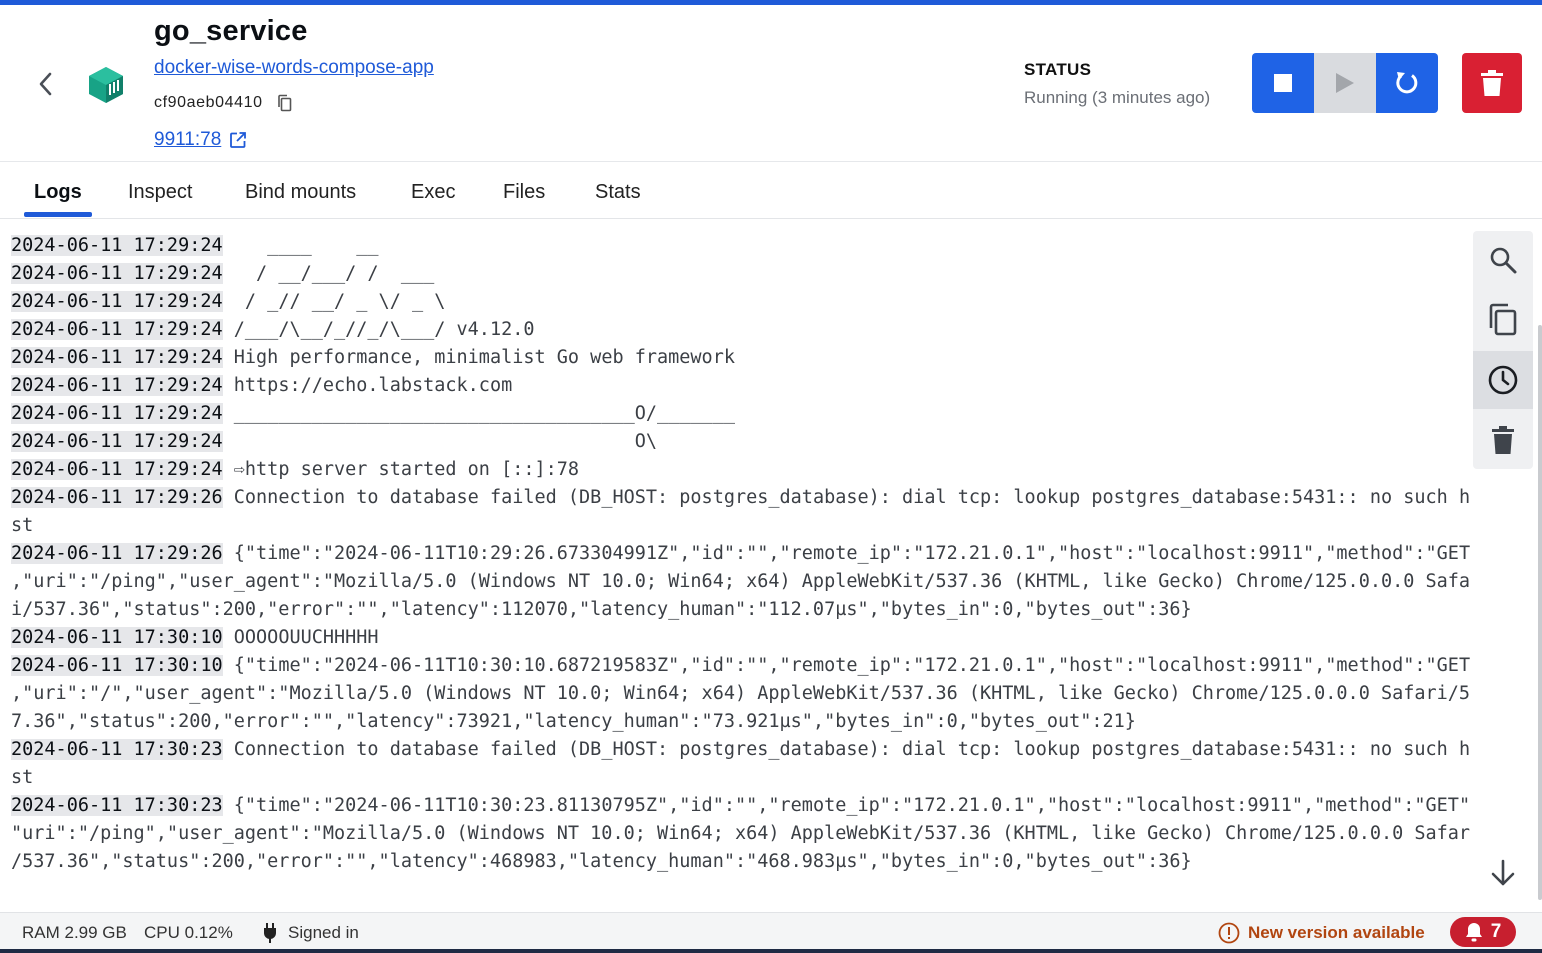 This screenshot has height=953, width=1542. Describe the element at coordinates (445, 441) in the screenshot. I see `log-message: O\` at that location.